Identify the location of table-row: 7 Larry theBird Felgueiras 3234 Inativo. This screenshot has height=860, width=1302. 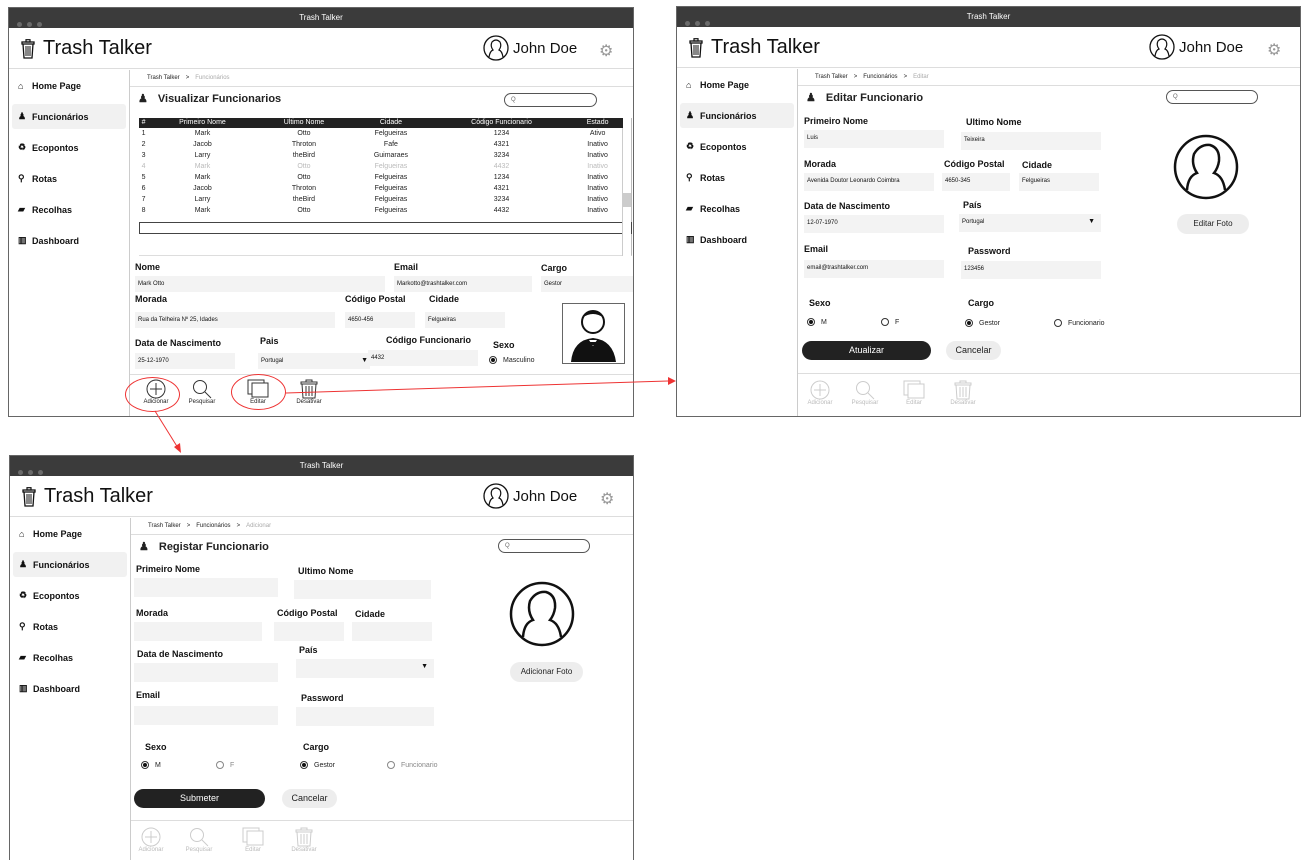
(381, 199).